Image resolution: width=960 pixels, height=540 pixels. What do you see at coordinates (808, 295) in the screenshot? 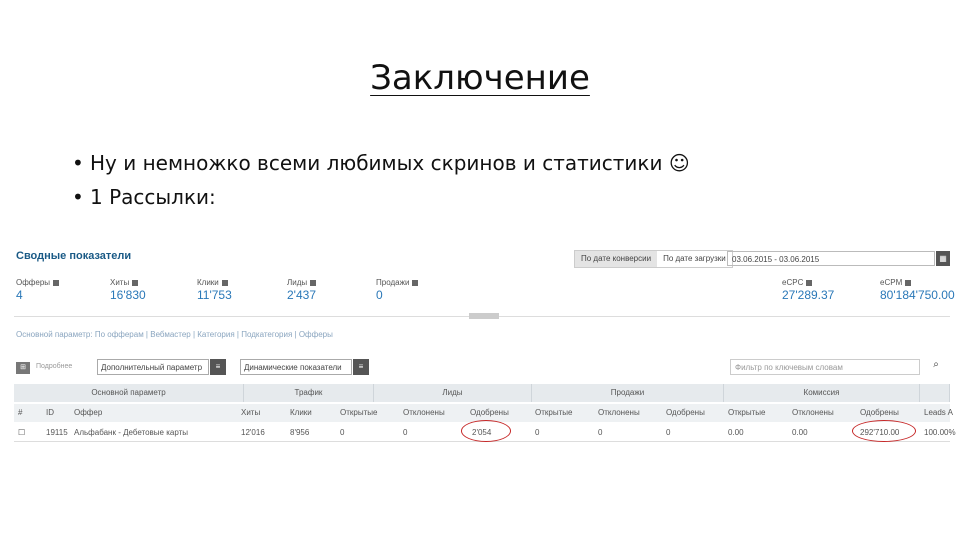
I see `metric-value: 27'289.37` at bounding box center [808, 295].